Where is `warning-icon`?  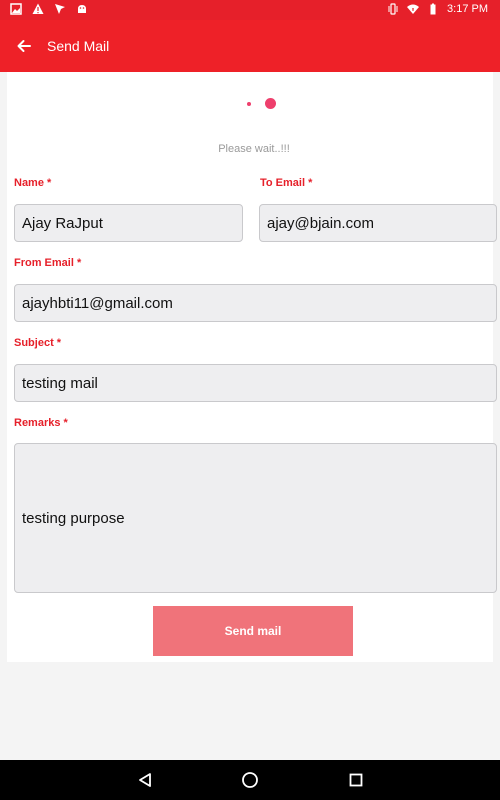
warning-icon is located at coordinates (38, 8).